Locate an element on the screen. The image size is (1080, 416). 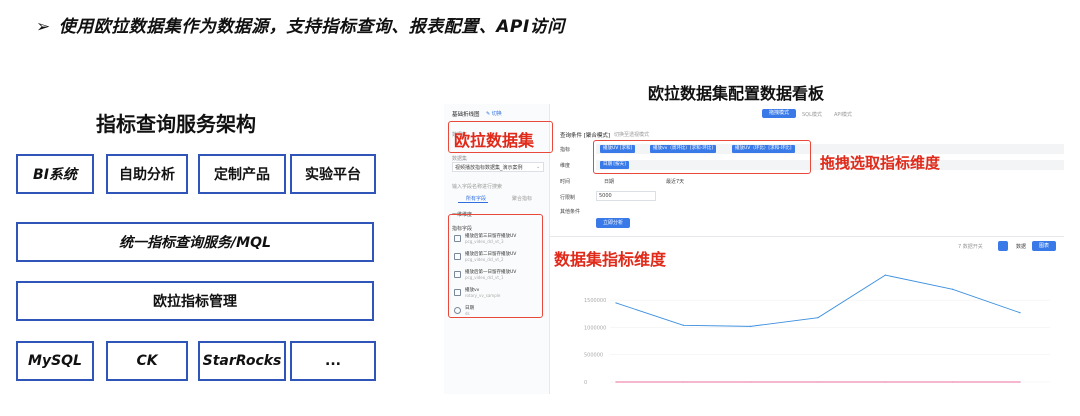
tab-all-fields: 所有字段 is located at coordinates (476, 198).